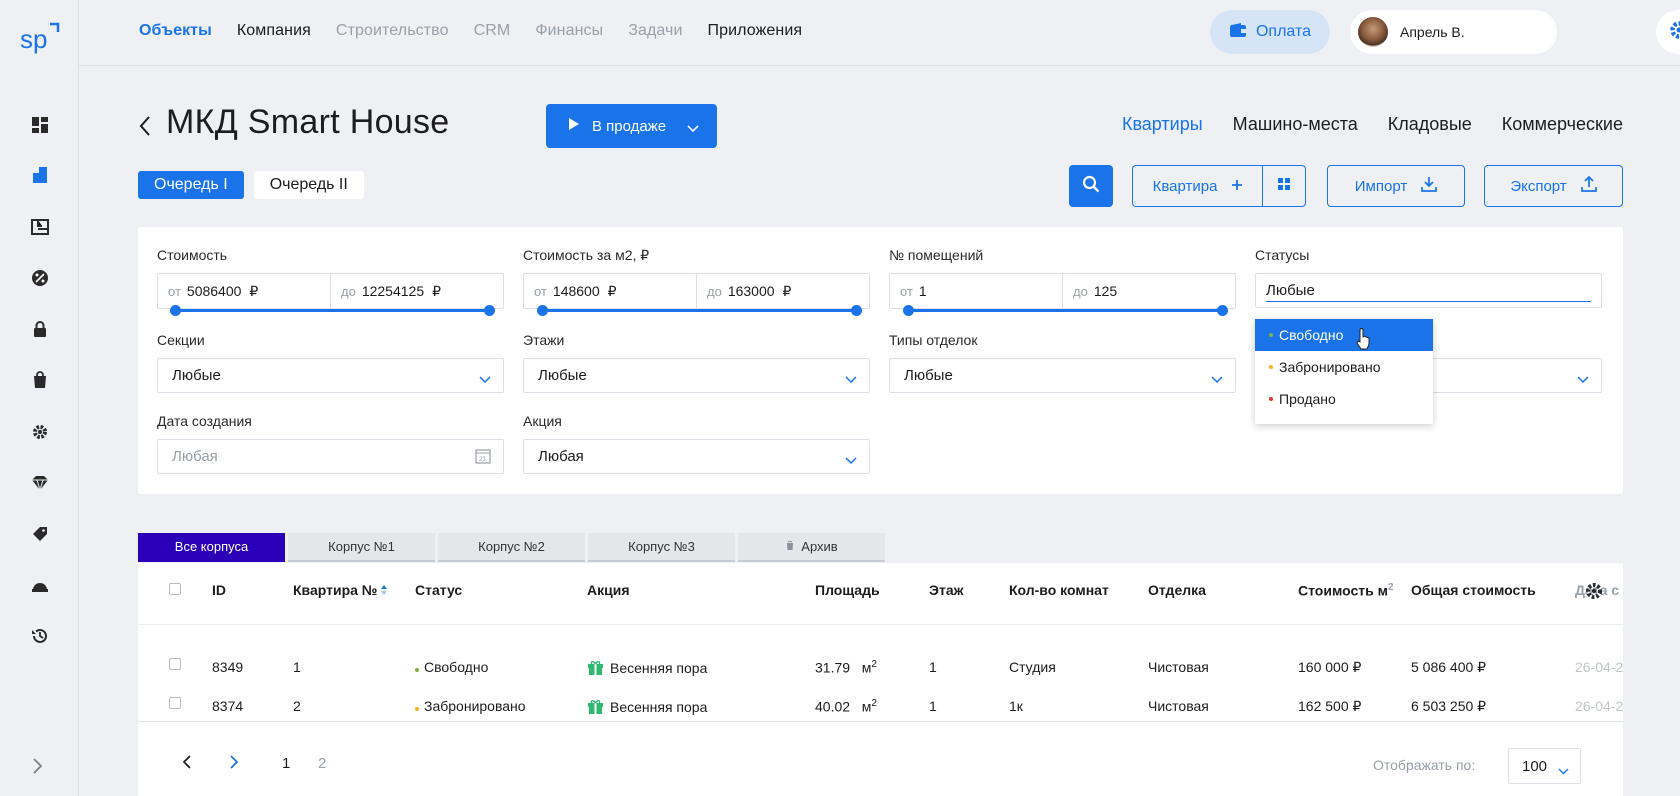 The width and height of the screenshot is (1680, 796). I want to click on user-menu: Апрель В., so click(1453, 32).